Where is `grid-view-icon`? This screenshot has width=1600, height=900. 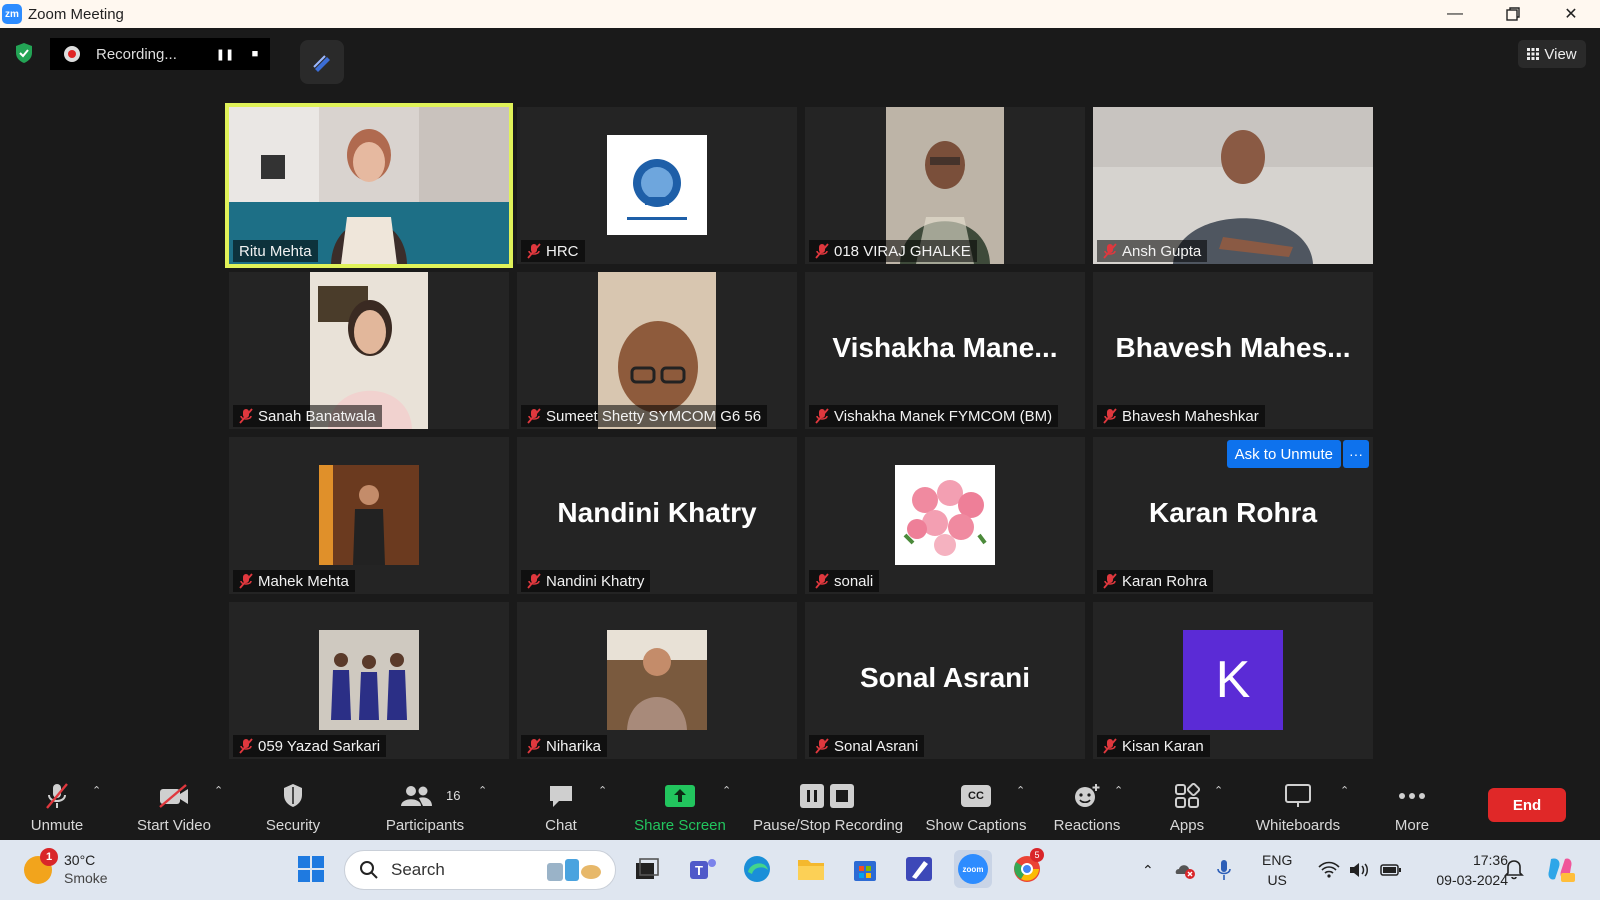 grid-view-icon is located at coordinates (1533, 54).